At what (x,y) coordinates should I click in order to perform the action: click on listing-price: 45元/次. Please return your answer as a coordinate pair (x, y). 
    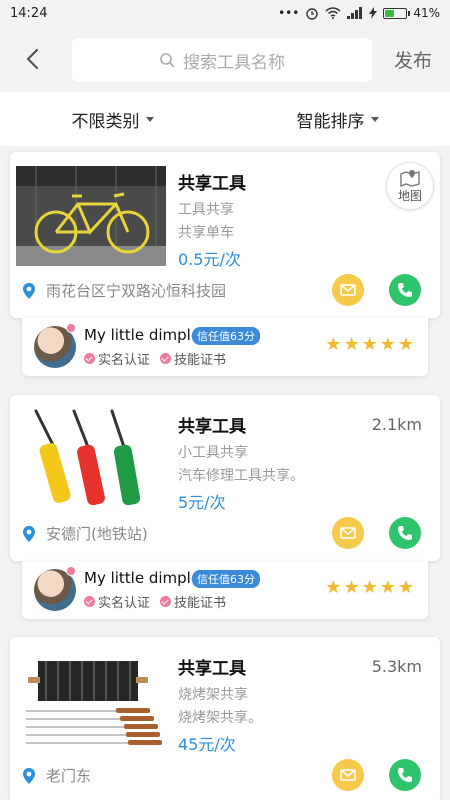
    Looking at the image, I should click on (207, 744).